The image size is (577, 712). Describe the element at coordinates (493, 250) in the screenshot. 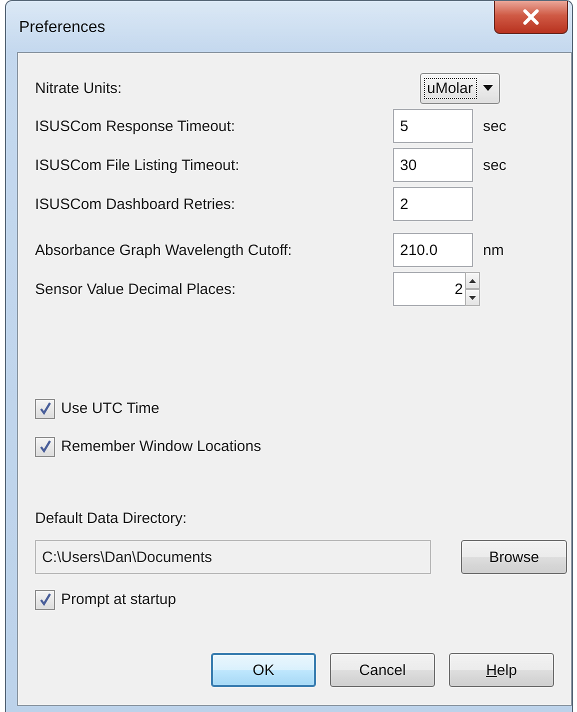

I see `unit-label: nm` at that location.